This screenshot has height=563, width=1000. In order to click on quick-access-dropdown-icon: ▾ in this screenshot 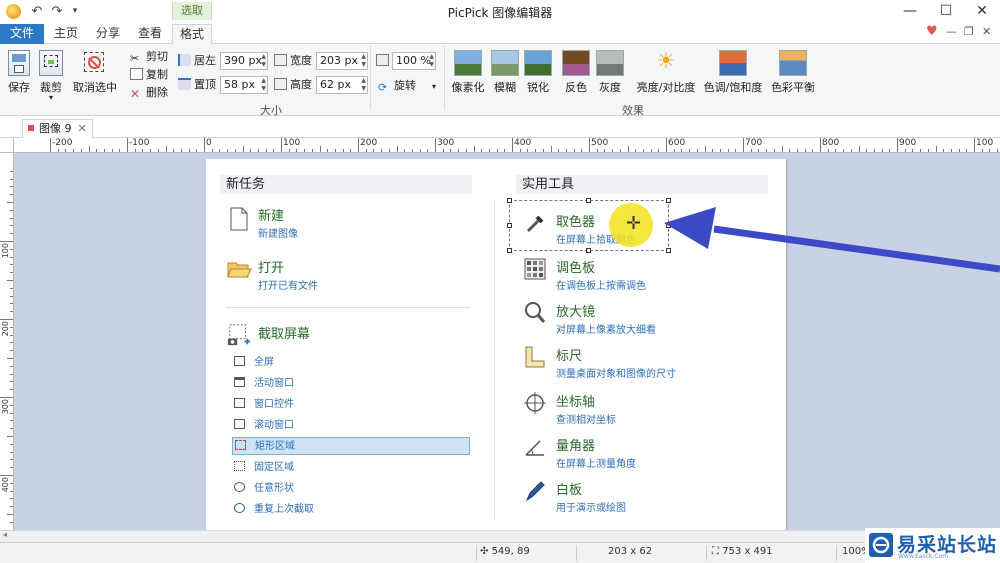, I will do `click(75, 11)`.